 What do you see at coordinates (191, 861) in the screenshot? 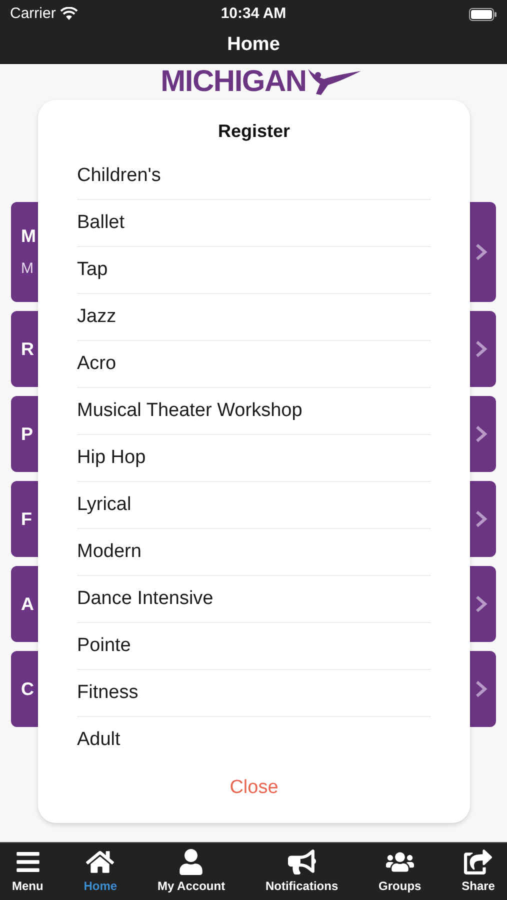
I see `person-icon` at bounding box center [191, 861].